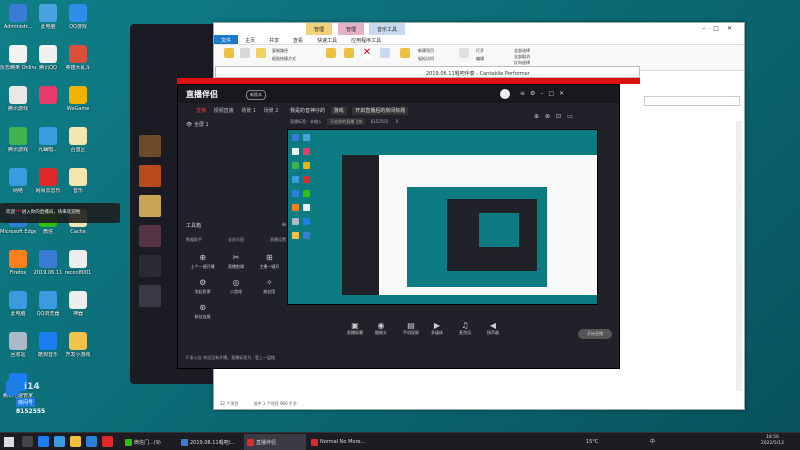 The width and height of the screenshot is (800, 450). Describe the element at coordinates (351, 29) in the screenshot. I see `context-tab-manage-2: 管理` at that location.